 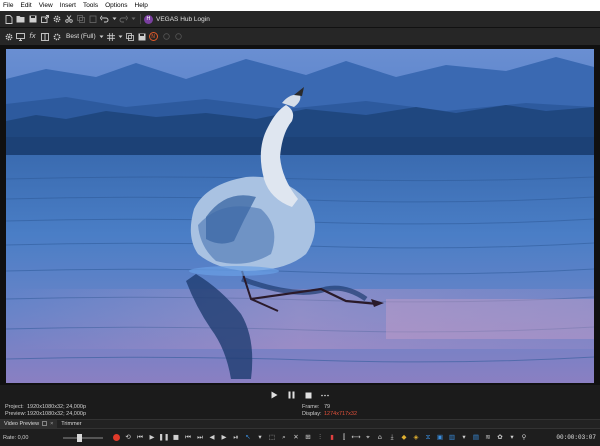 What do you see at coordinates (22, 424) in the screenshot?
I see `tab-video-preview-label: Video Preview` at bounding box center [22, 424].